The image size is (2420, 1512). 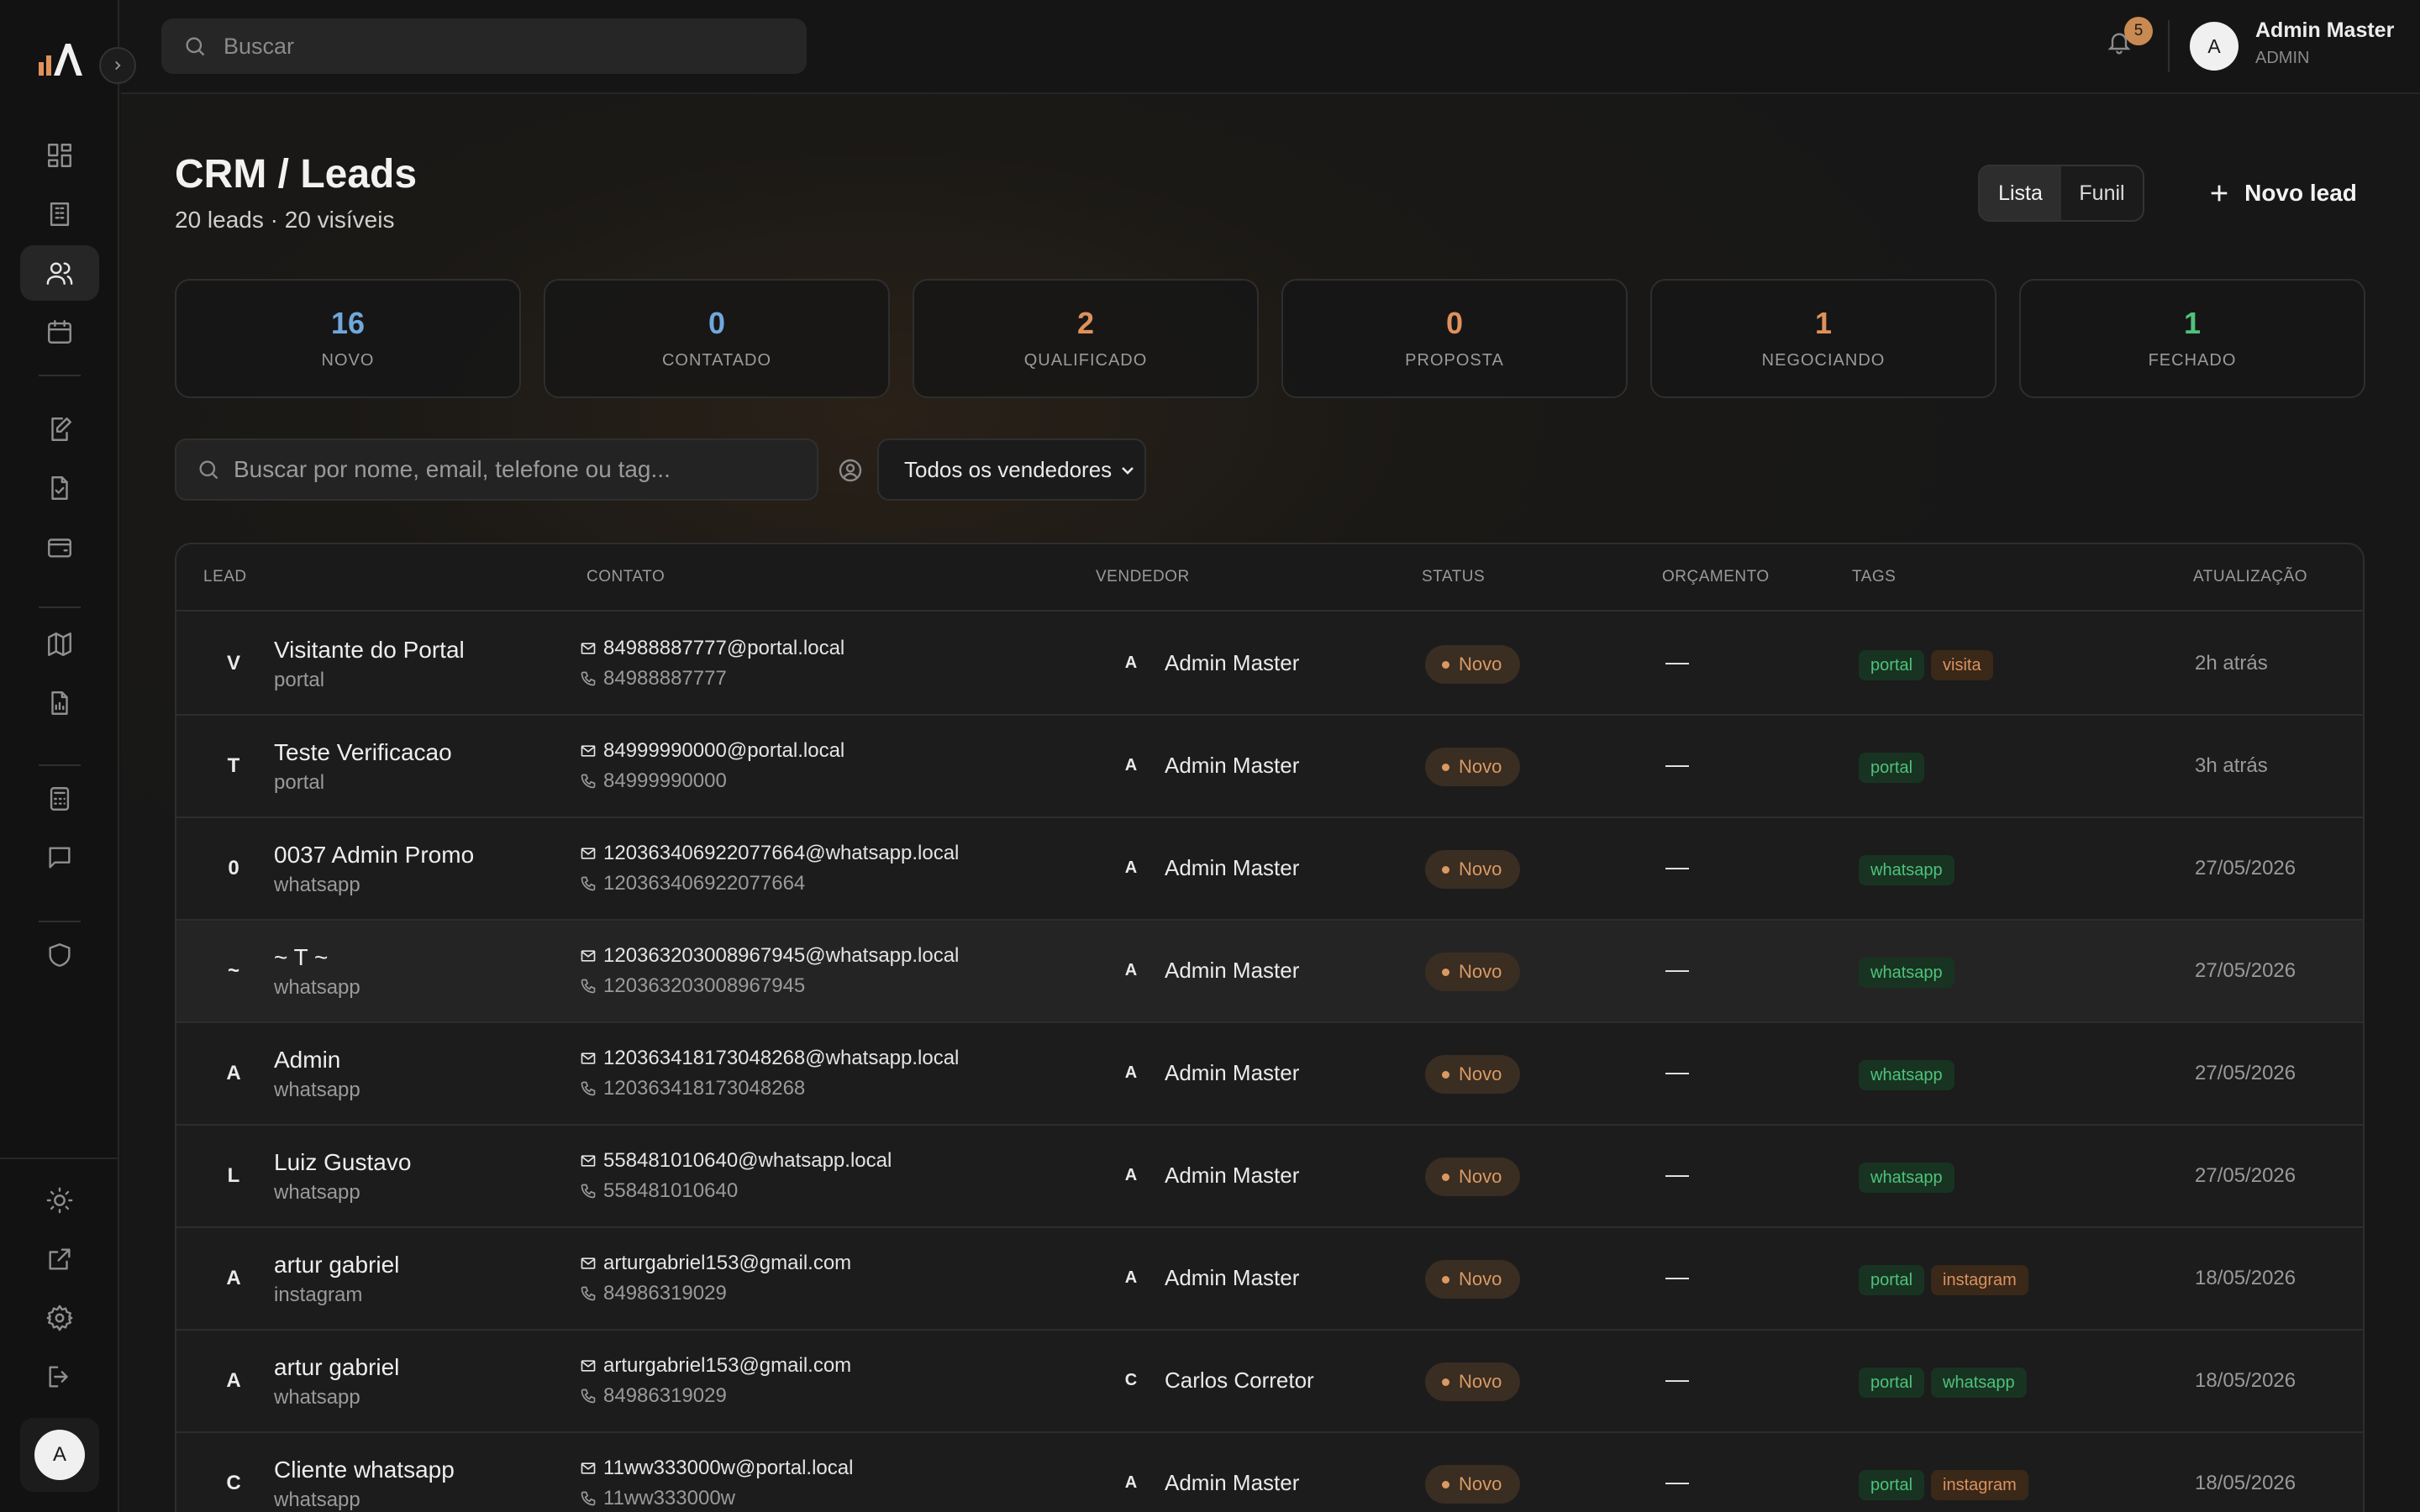 I want to click on lead-updated: 27/05/2026, so click(x=2245, y=868).